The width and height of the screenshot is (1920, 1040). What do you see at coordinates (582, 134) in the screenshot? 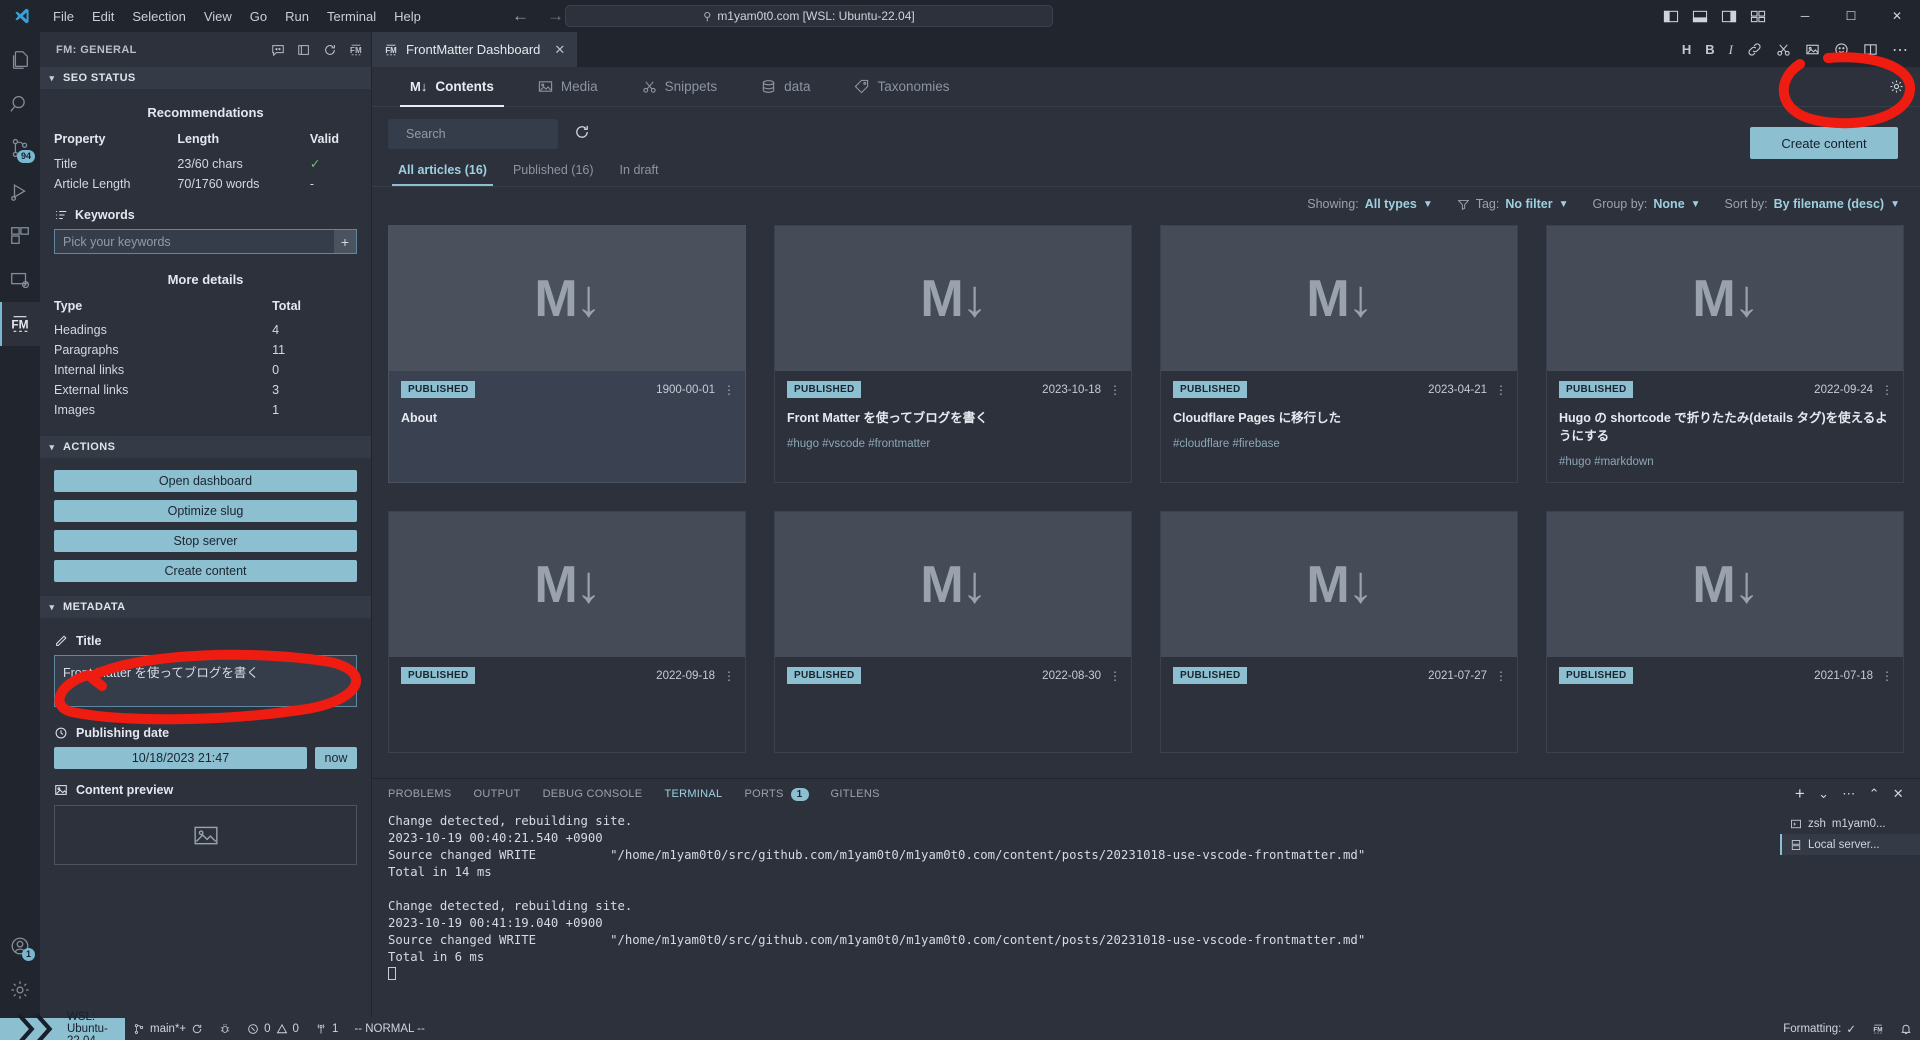
I see `refresh-button` at bounding box center [582, 134].